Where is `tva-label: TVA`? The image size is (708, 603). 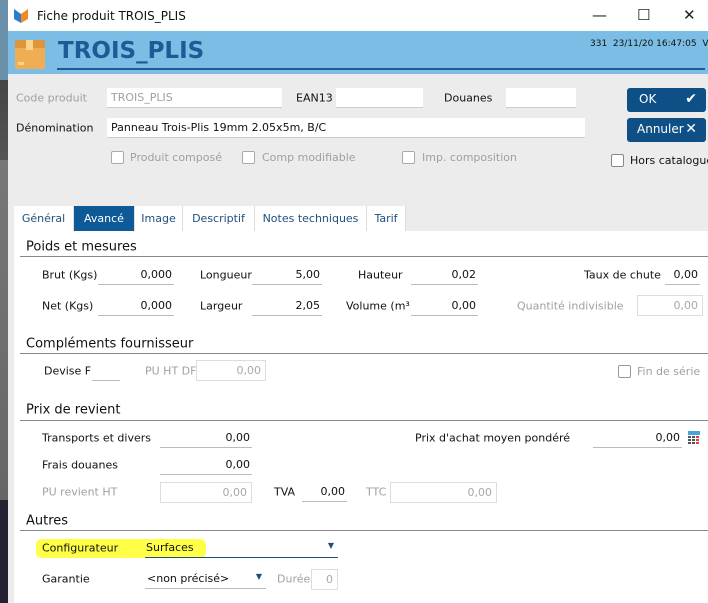
tva-label: TVA is located at coordinates (285, 492).